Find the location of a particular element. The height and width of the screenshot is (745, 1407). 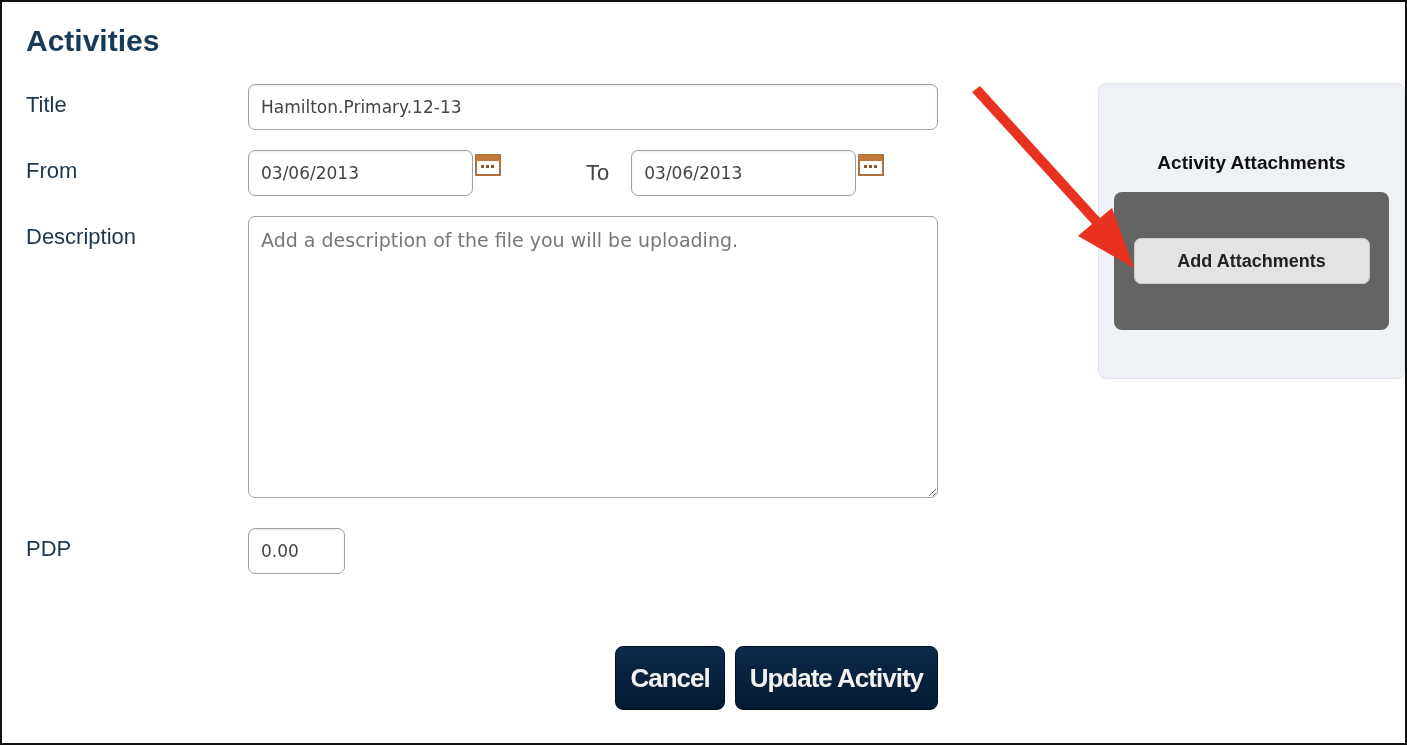

field-label: PDP is located at coordinates (49, 548).